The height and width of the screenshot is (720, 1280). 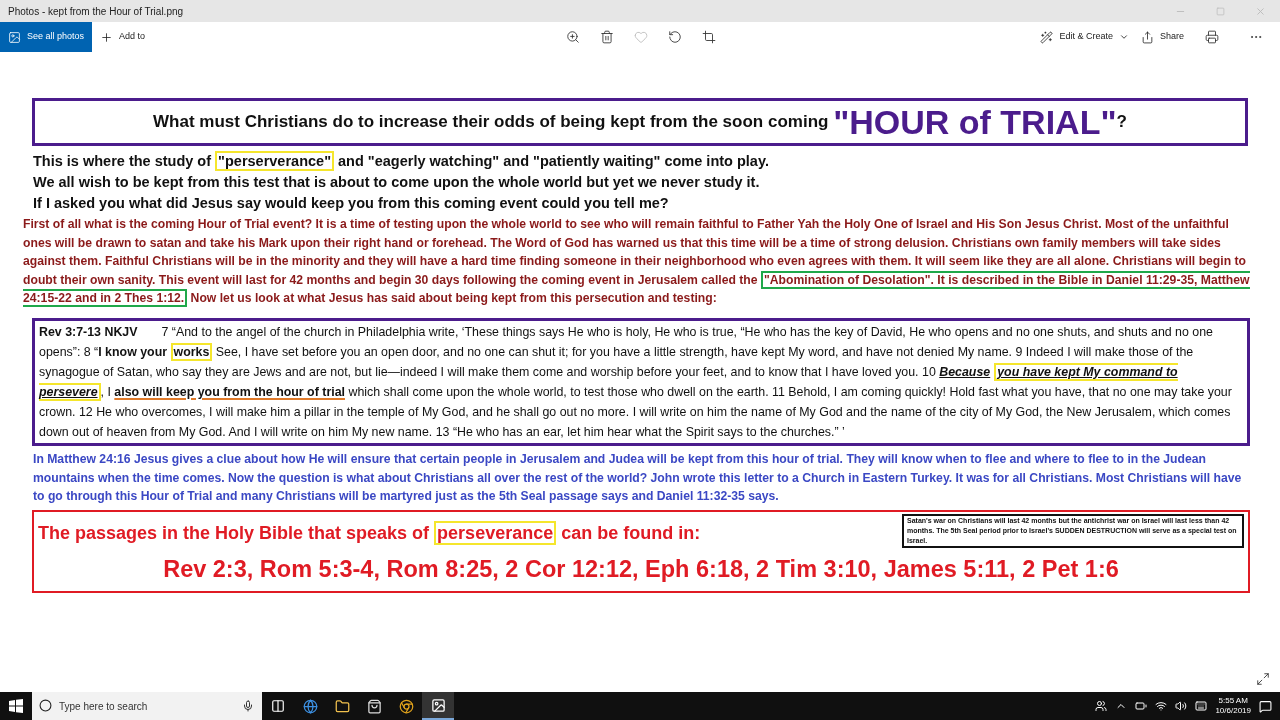 I want to click on people-icon, so click(x=1101, y=706).